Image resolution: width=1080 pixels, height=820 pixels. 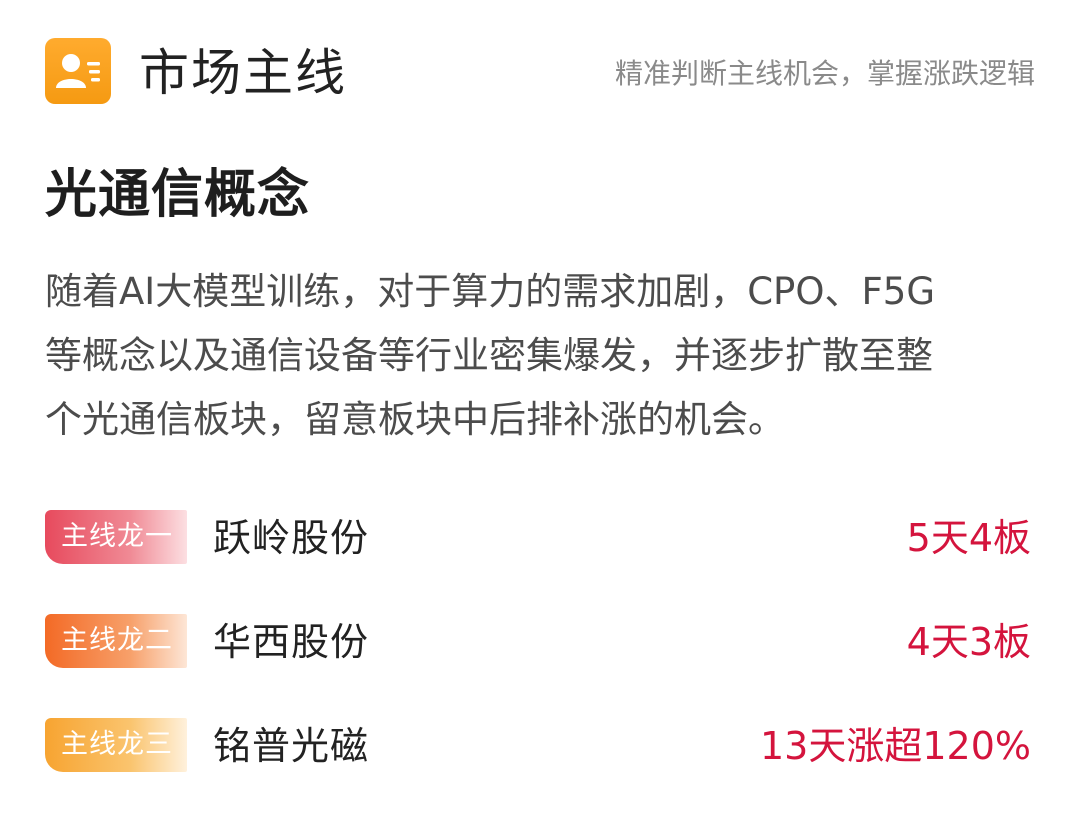 I want to click on leader-row-2: 主线龙二 华西股份 4天3板, so click(x=540, y=664).